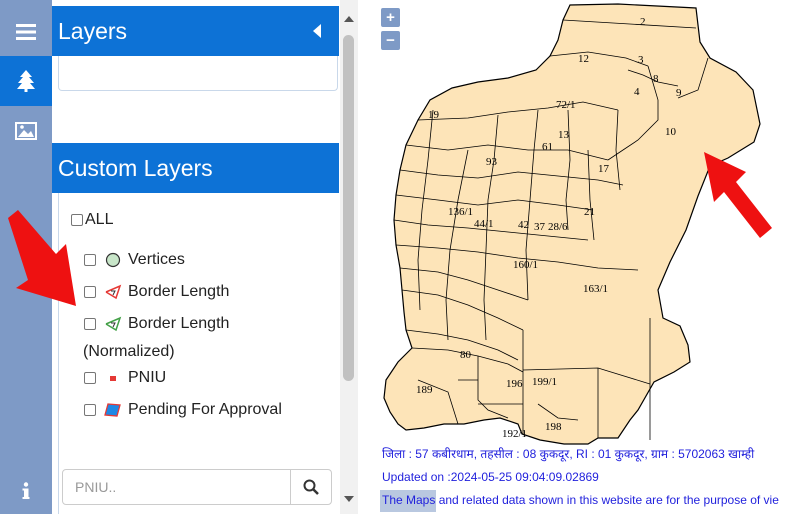 Image resolution: width=796 pixels, height=516 pixels. I want to click on scroll-up-icon, so click(349, 19).